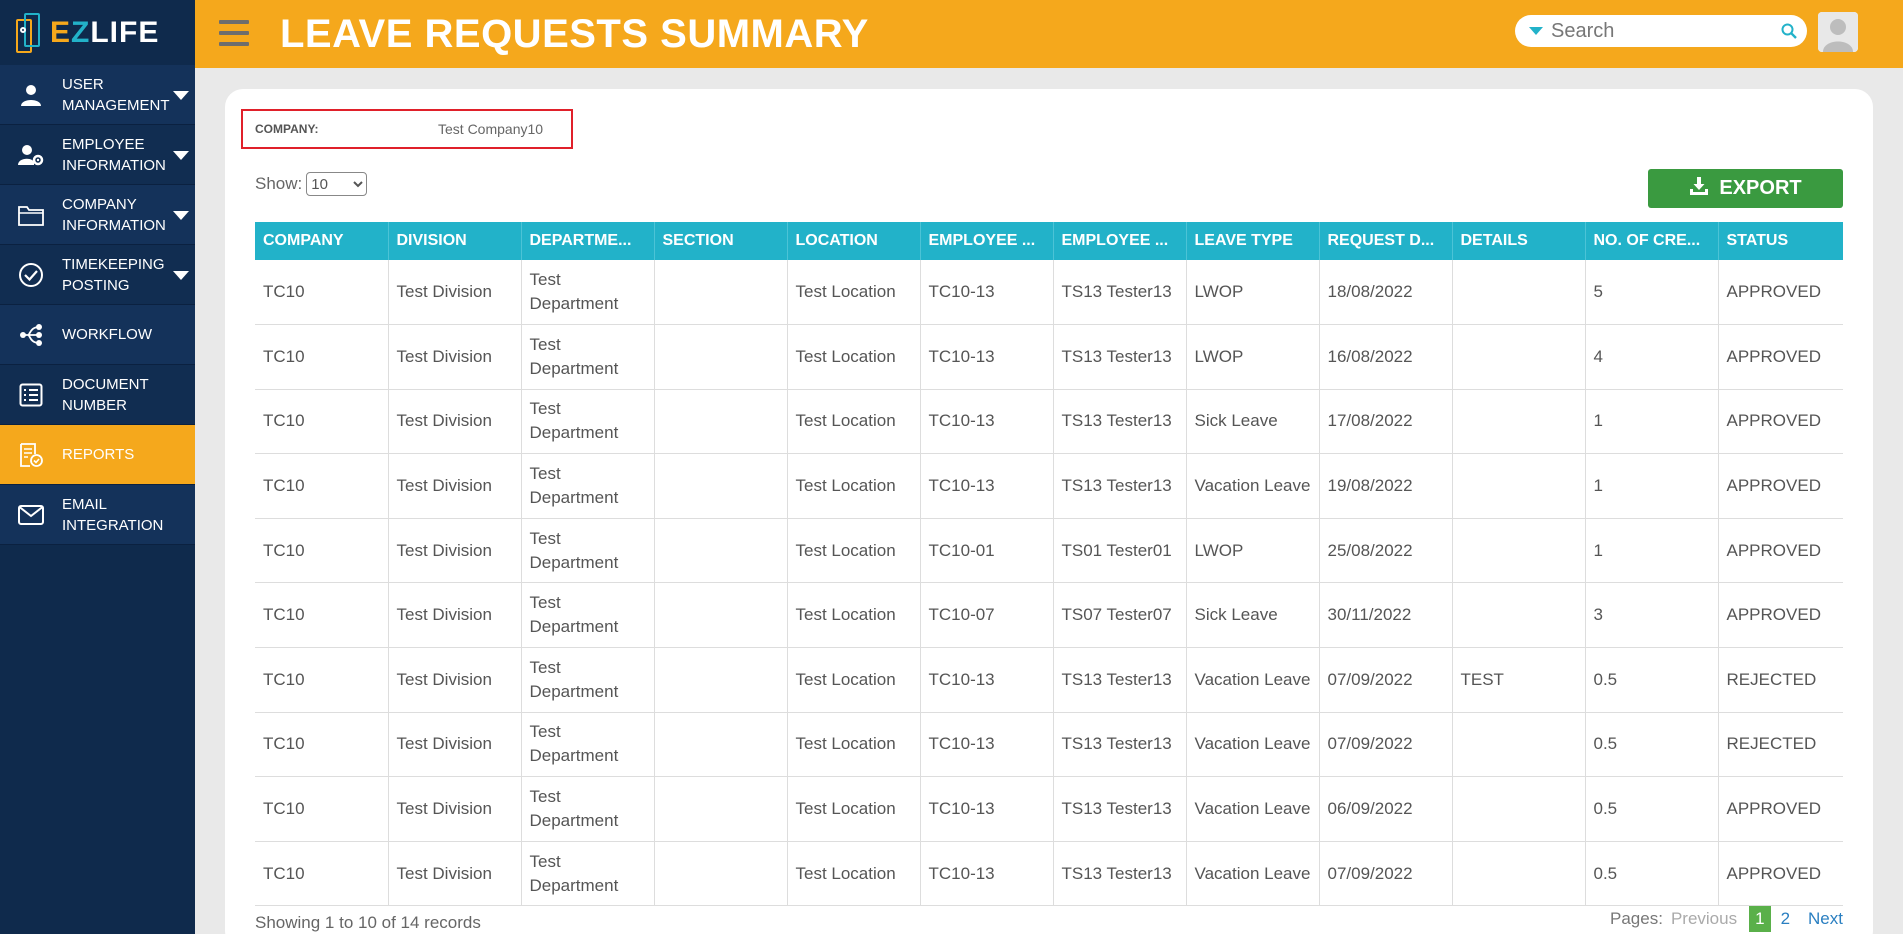  What do you see at coordinates (1745, 188) in the screenshot?
I see `export-button: EXPORT` at bounding box center [1745, 188].